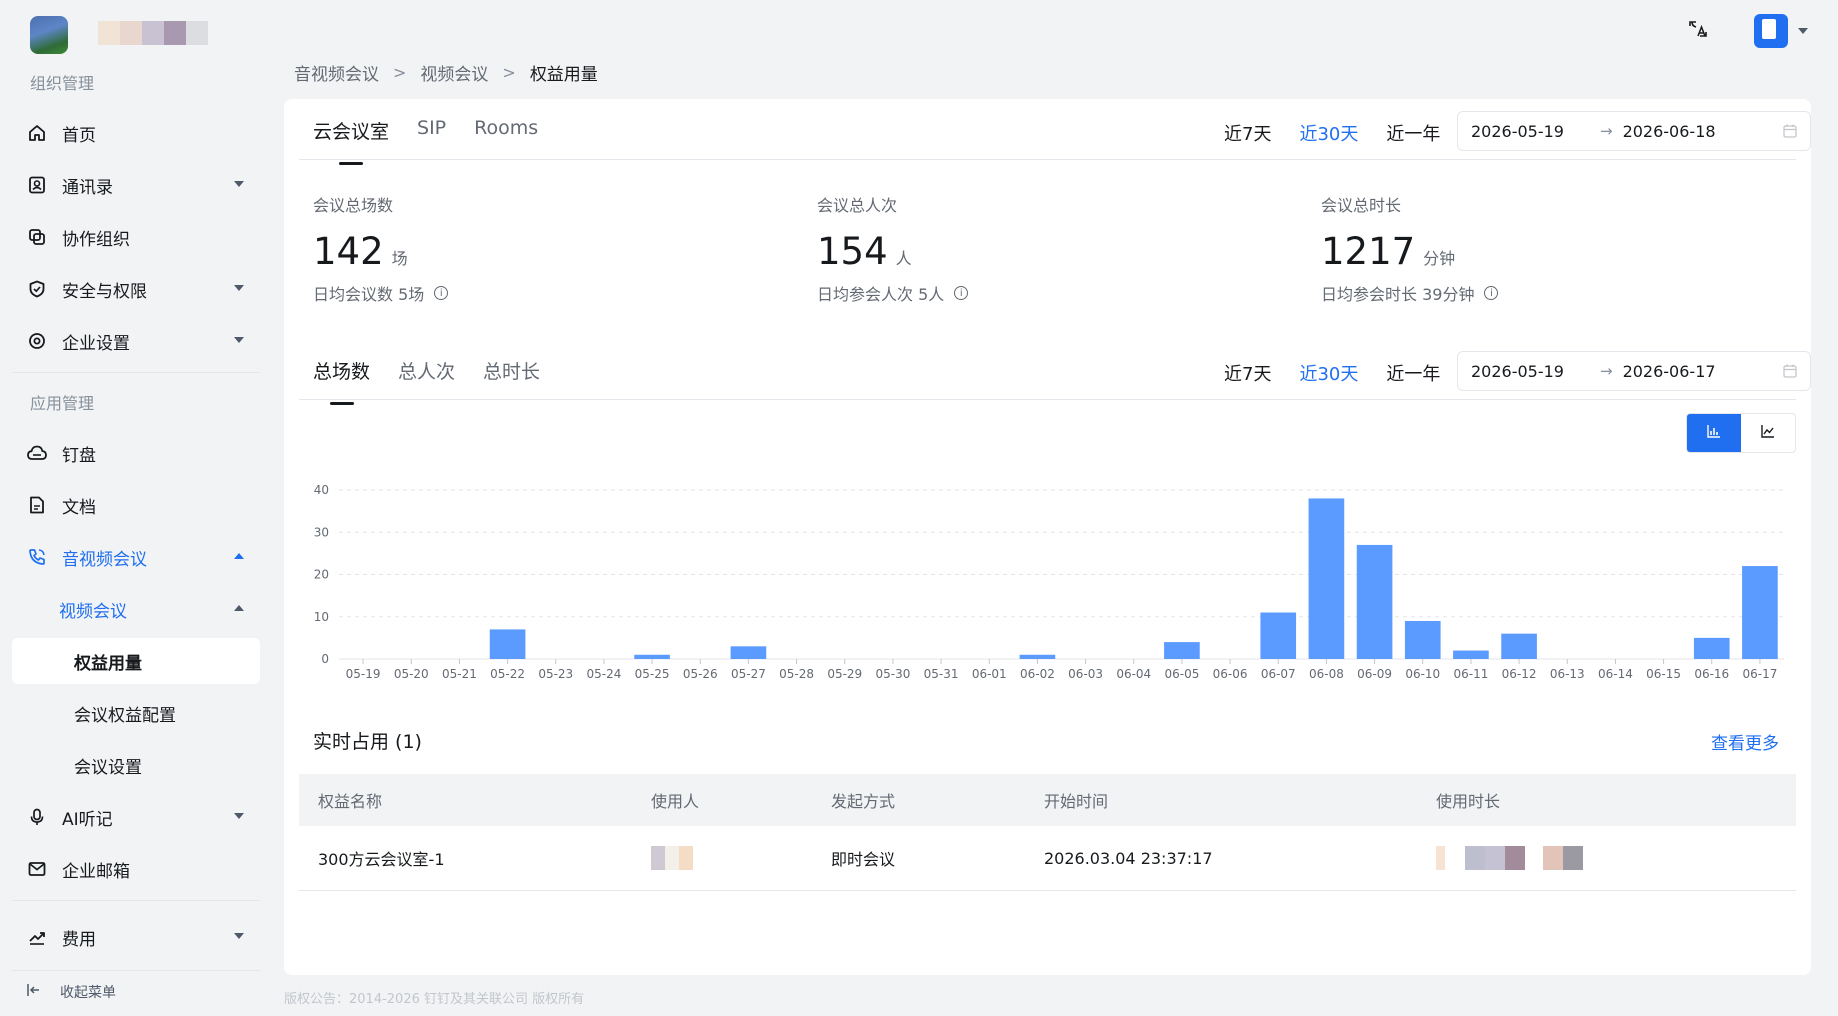 This screenshot has height=1016, width=1838. Describe the element at coordinates (1422, 674) in the screenshot. I see `x-tick-label: 06-10` at that location.